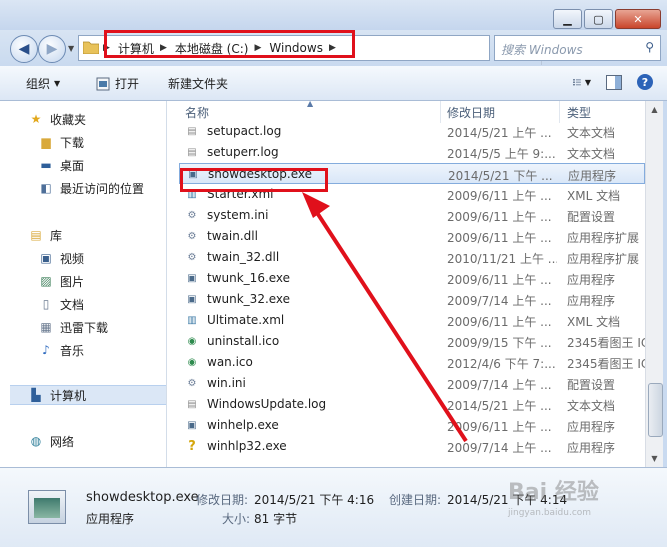 This screenshot has height=547, width=667. I want to click on organize-label: 组织, so click(38, 84).